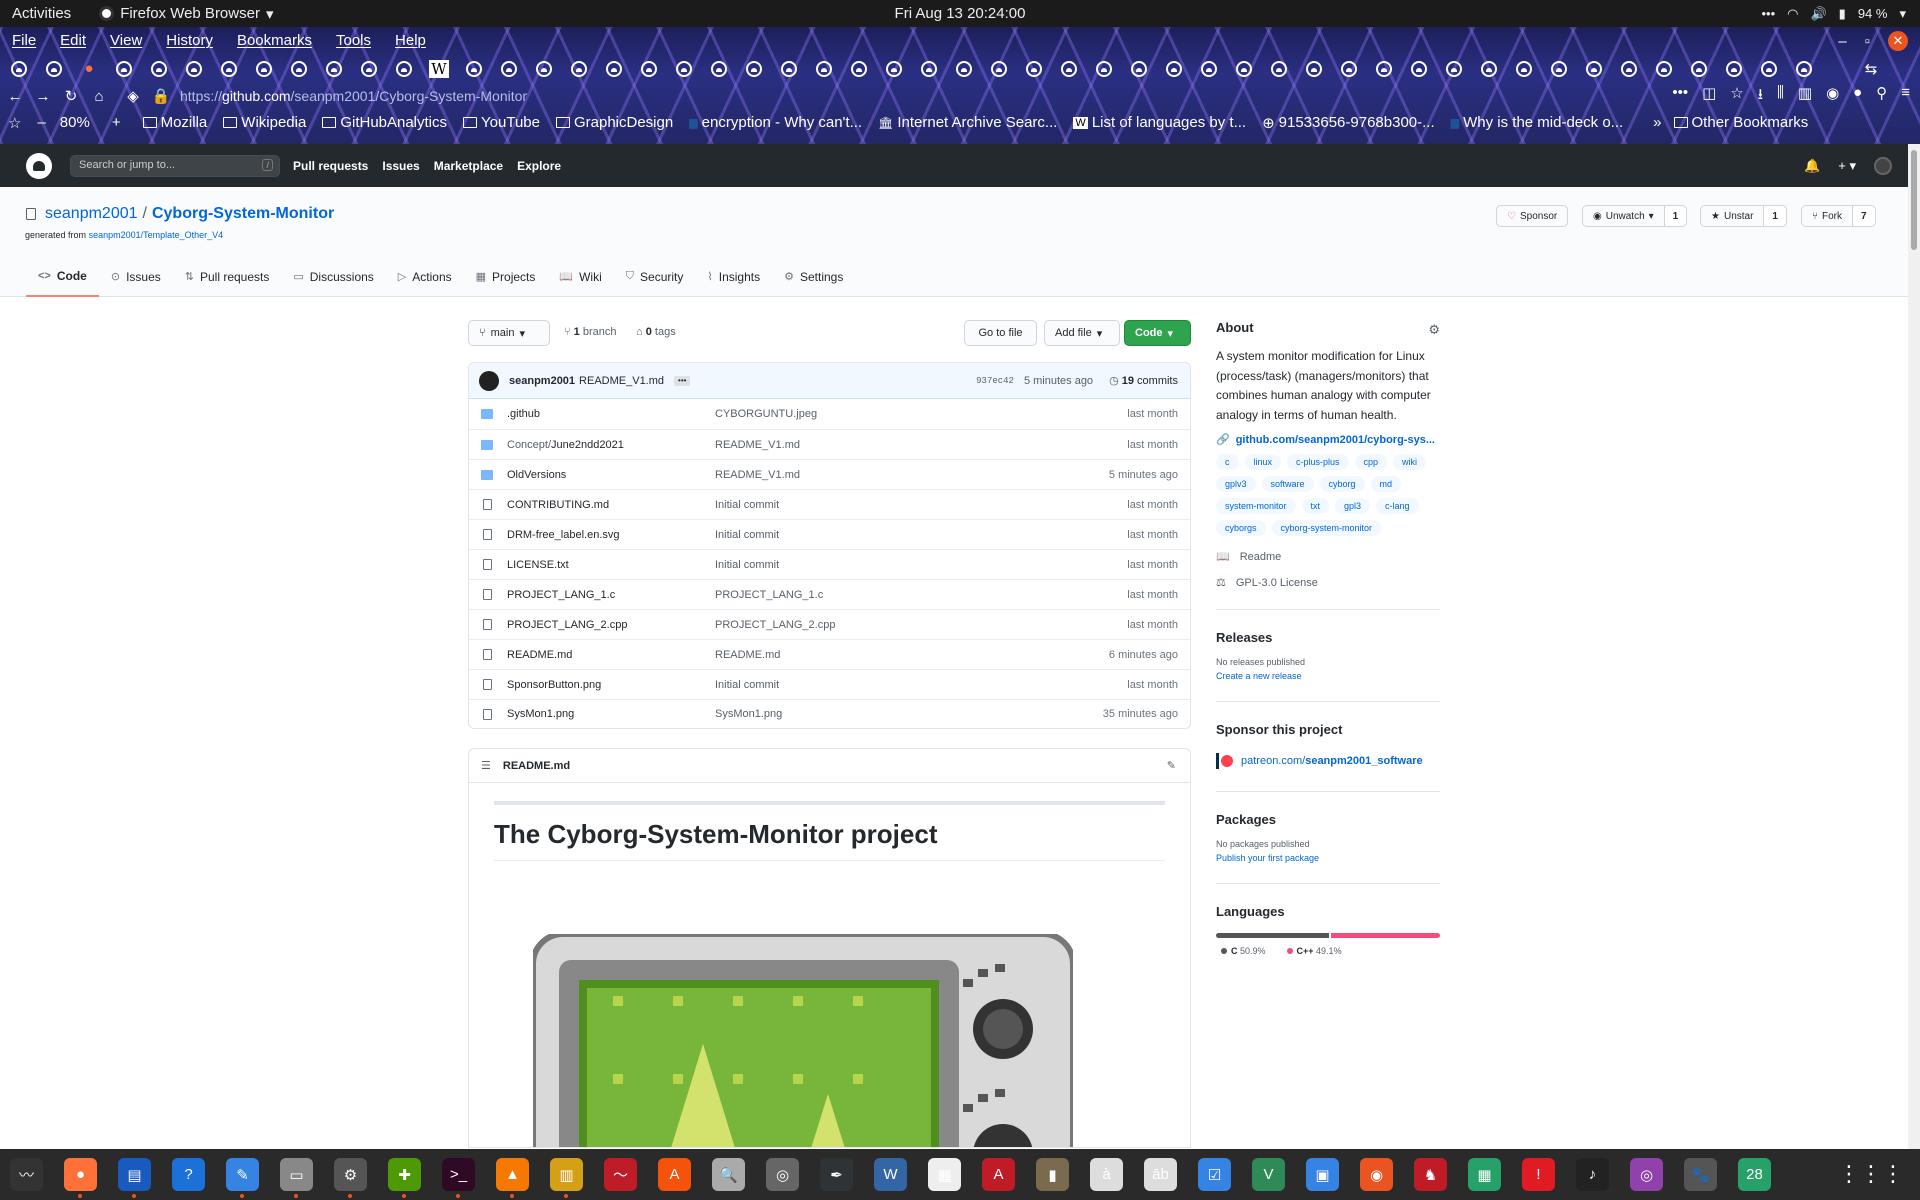 This screenshot has width=1920, height=1200. Describe the element at coordinates (748, 714) in the screenshot. I see `file-commit-message: SysMon1.png` at that location.